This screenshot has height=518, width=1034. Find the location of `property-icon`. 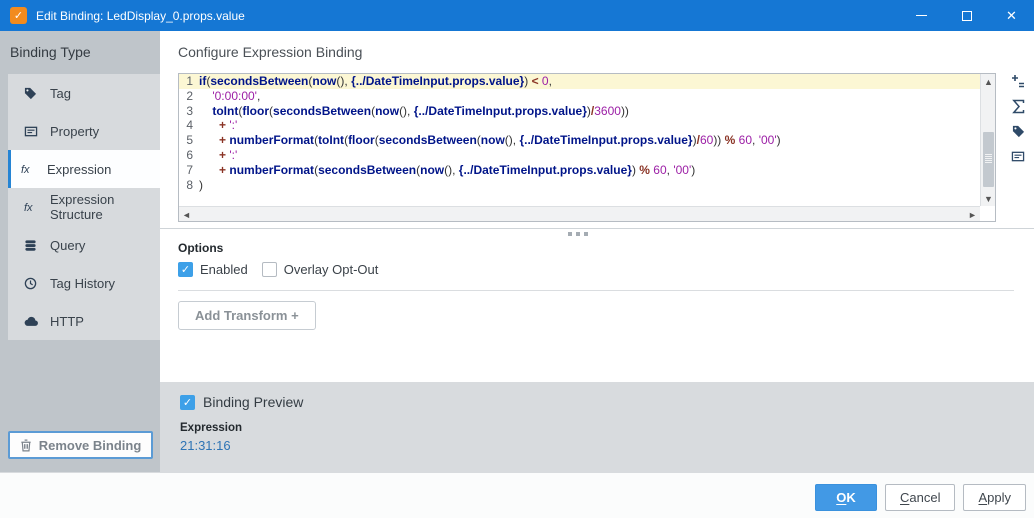

property-icon is located at coordinates (33, 131).